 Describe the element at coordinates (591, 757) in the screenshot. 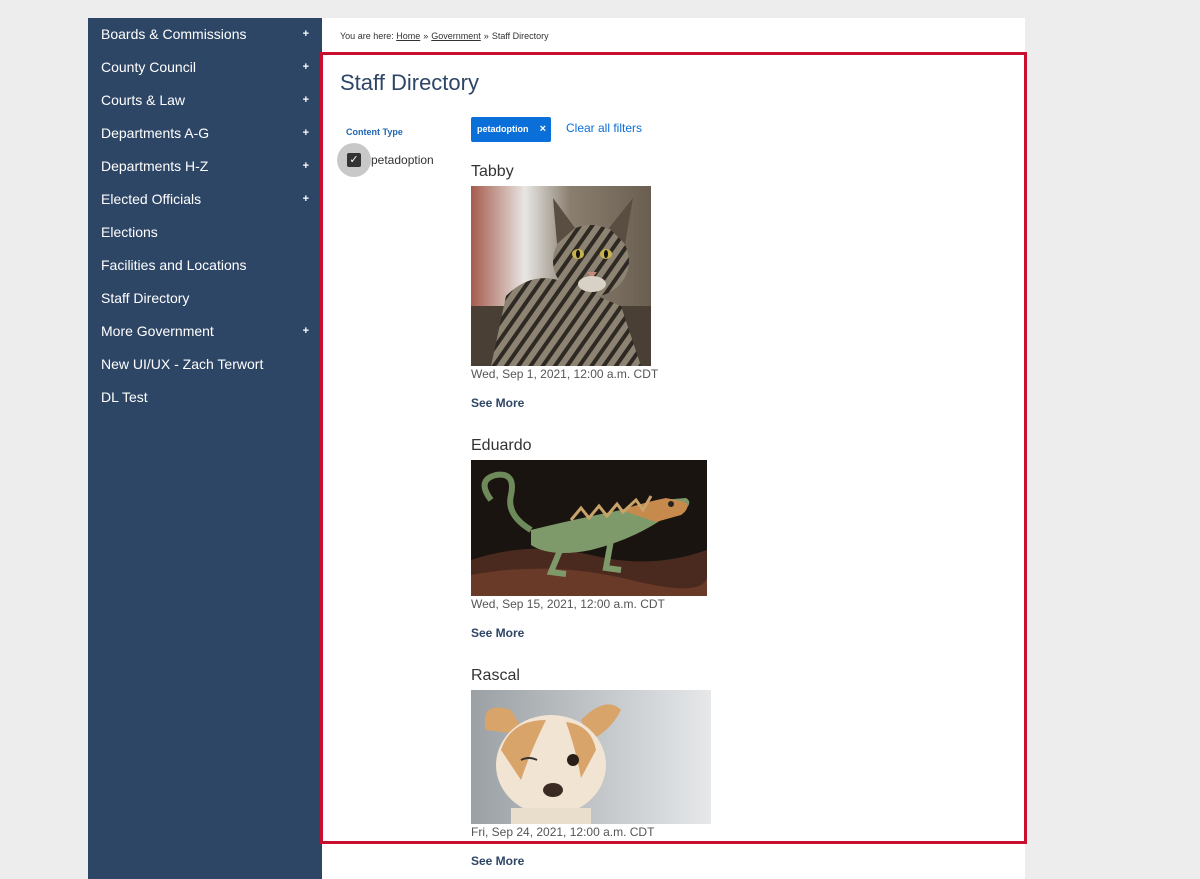

I see `chihuahua-image` at that location.